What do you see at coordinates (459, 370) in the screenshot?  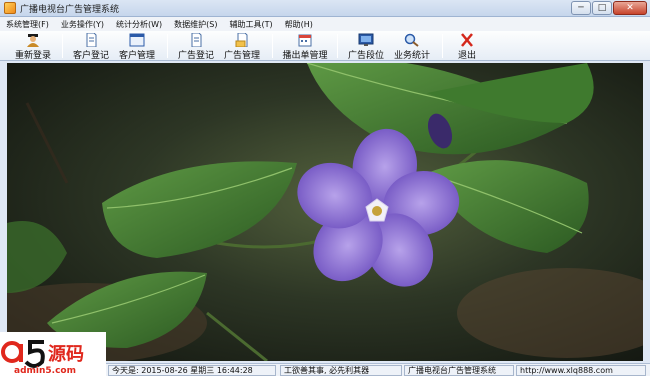 I see `status-system-name: 广播电视台广告管理系统` at bounding box center [459, 370].